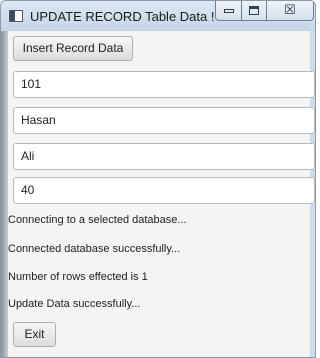  I want to click on minimize-button, so click(228, 11).